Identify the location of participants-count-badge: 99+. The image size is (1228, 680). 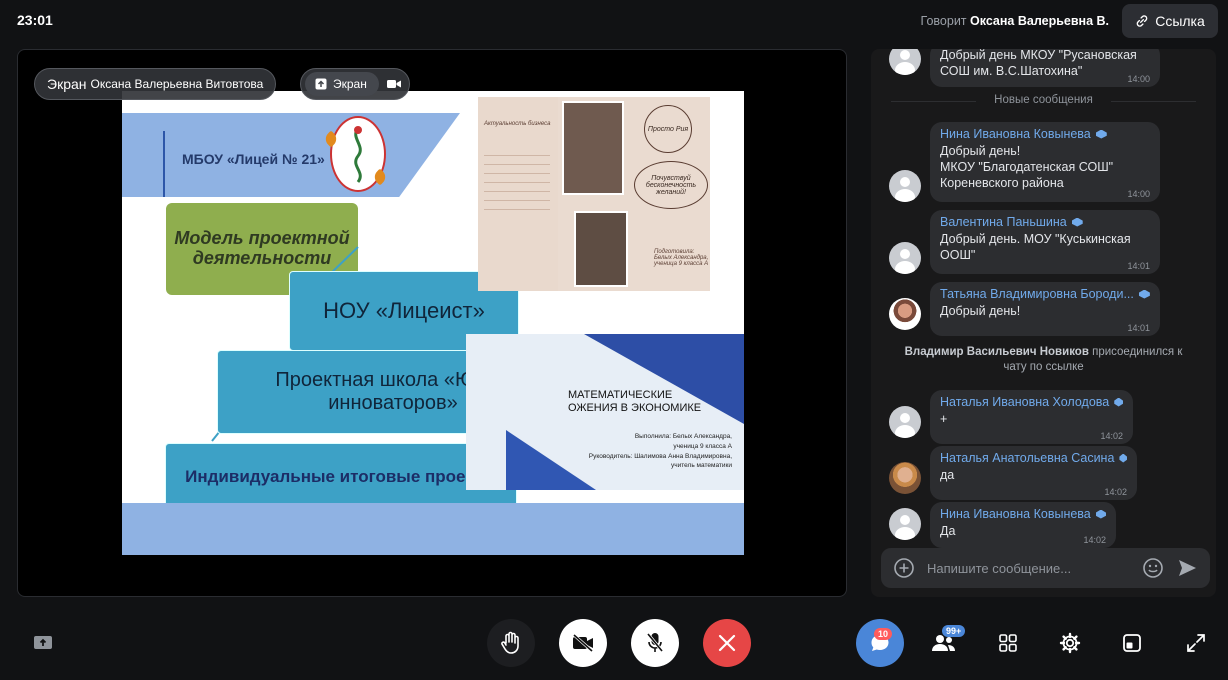
(954, 631).